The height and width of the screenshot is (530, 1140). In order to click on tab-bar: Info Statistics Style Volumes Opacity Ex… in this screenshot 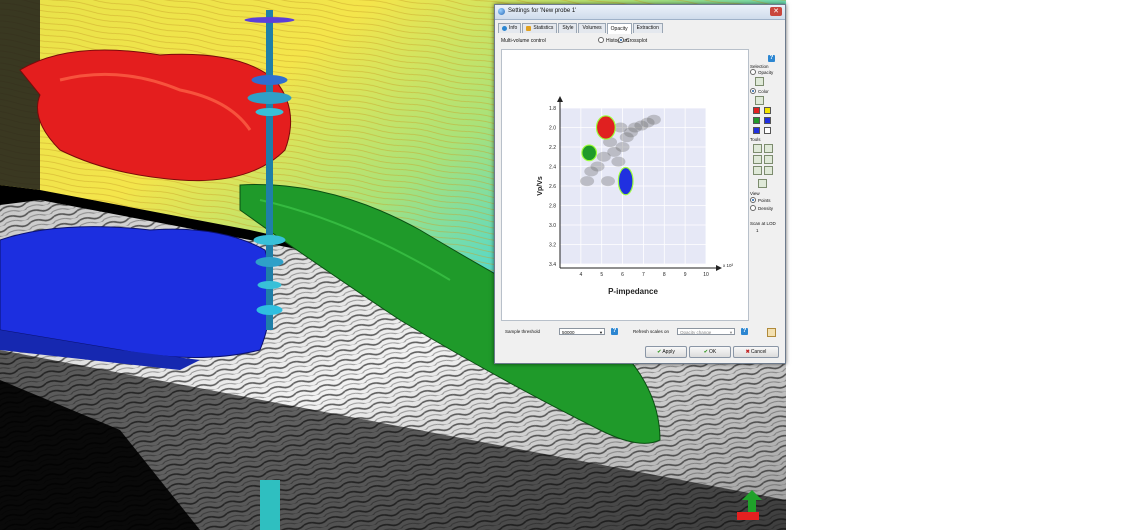, I will do `click(581, 28)`.